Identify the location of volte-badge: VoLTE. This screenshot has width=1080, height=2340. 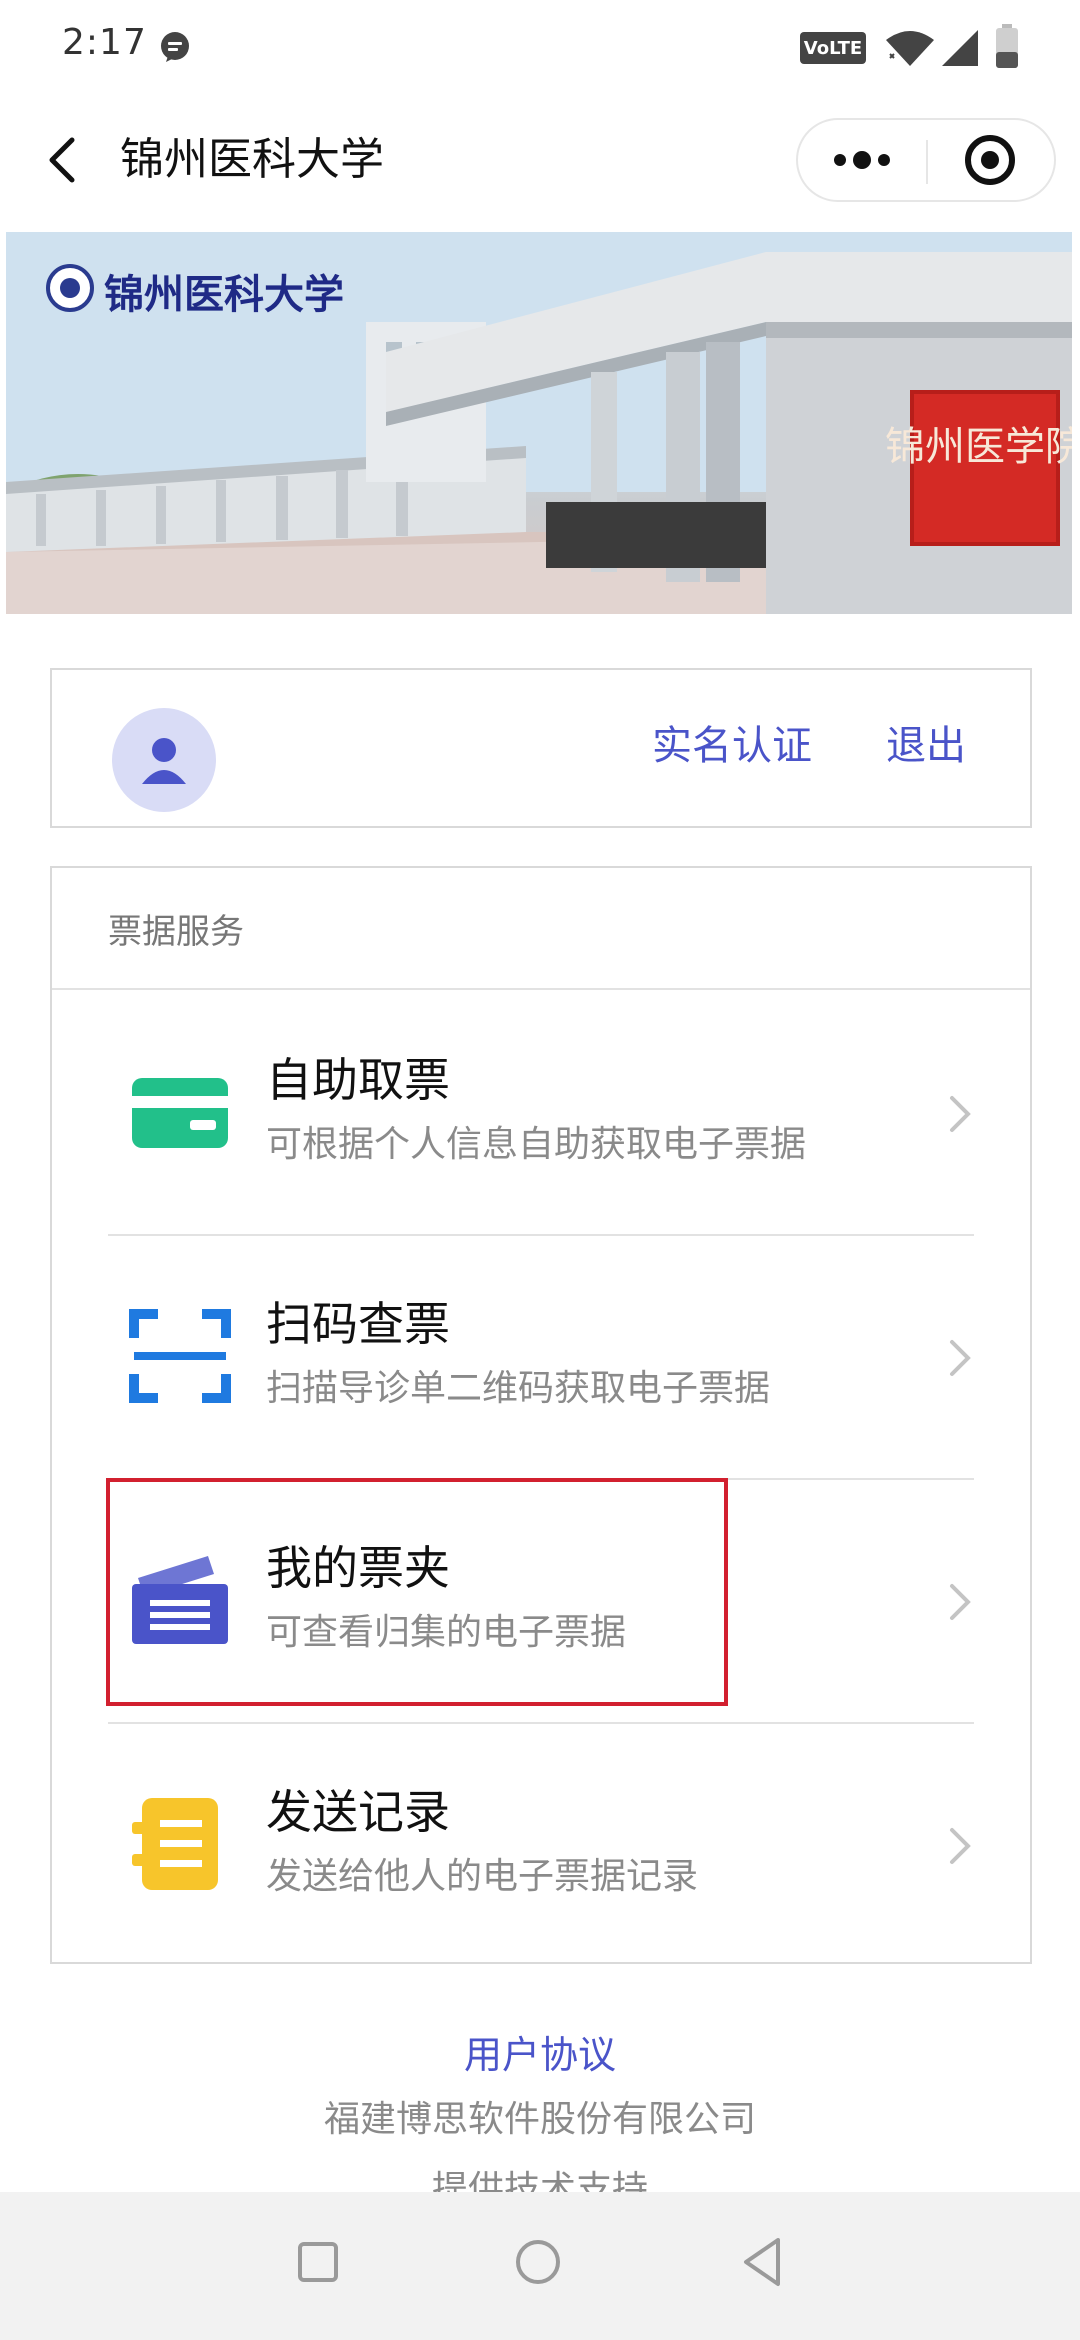
(833, 48).